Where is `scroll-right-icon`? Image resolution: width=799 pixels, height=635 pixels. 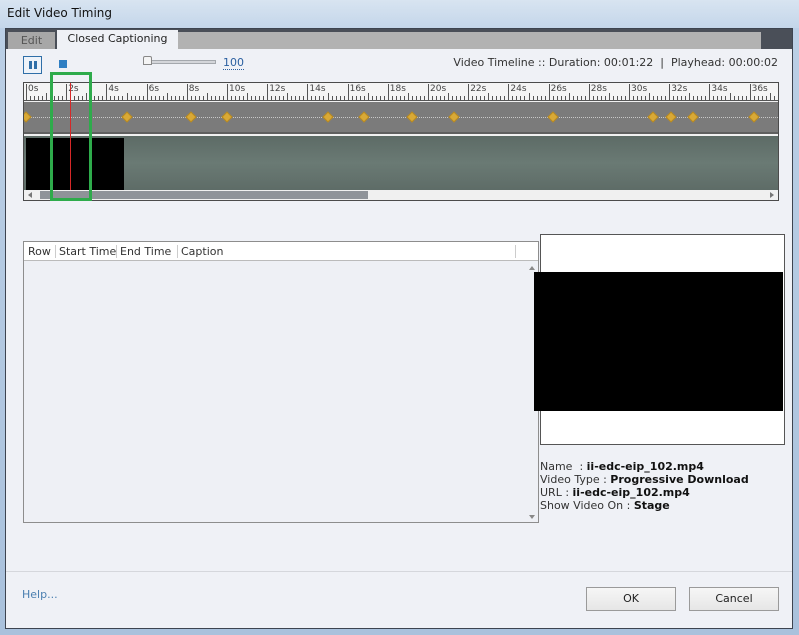 scroll-right-icon is located at coordinates (772, 195).